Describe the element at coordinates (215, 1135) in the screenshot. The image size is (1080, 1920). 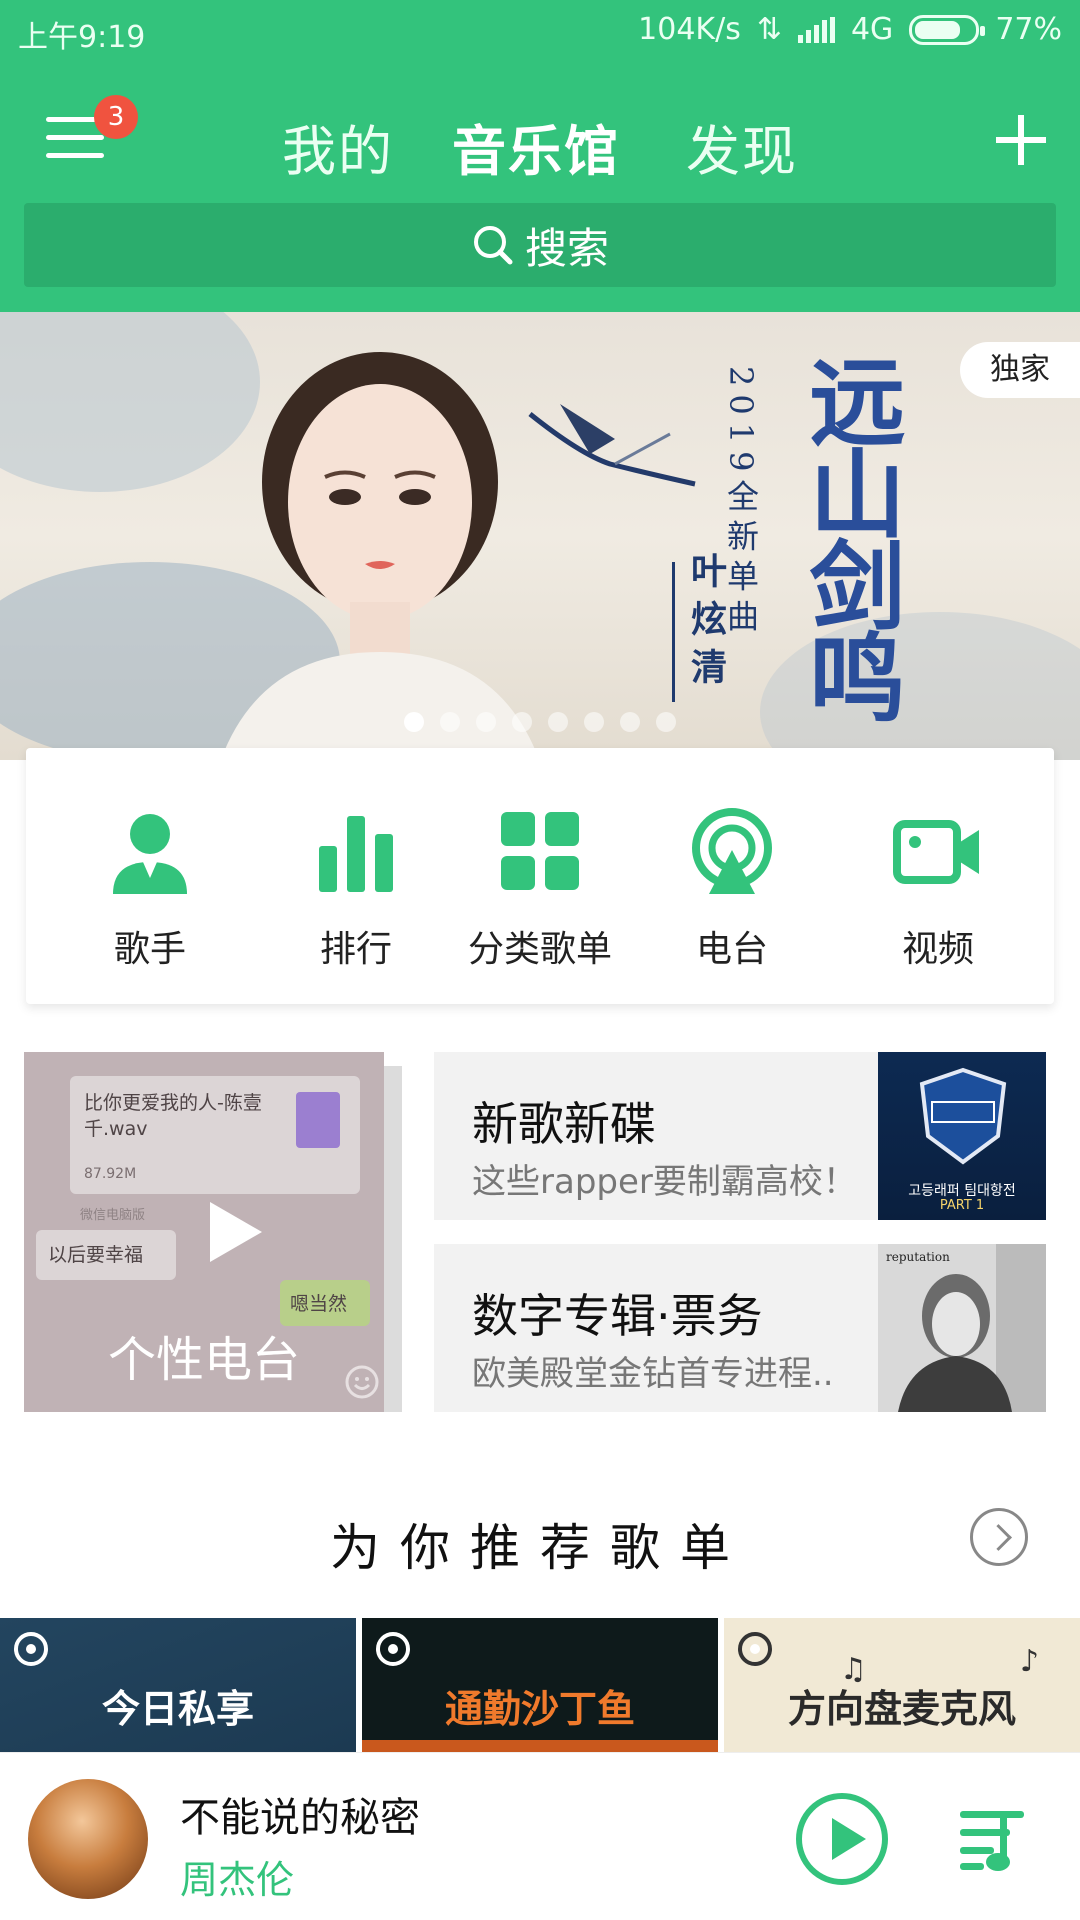
I see `chat-file-bubble: 比你更爱我的人-陈壹千.wav 87.92M` at that location.